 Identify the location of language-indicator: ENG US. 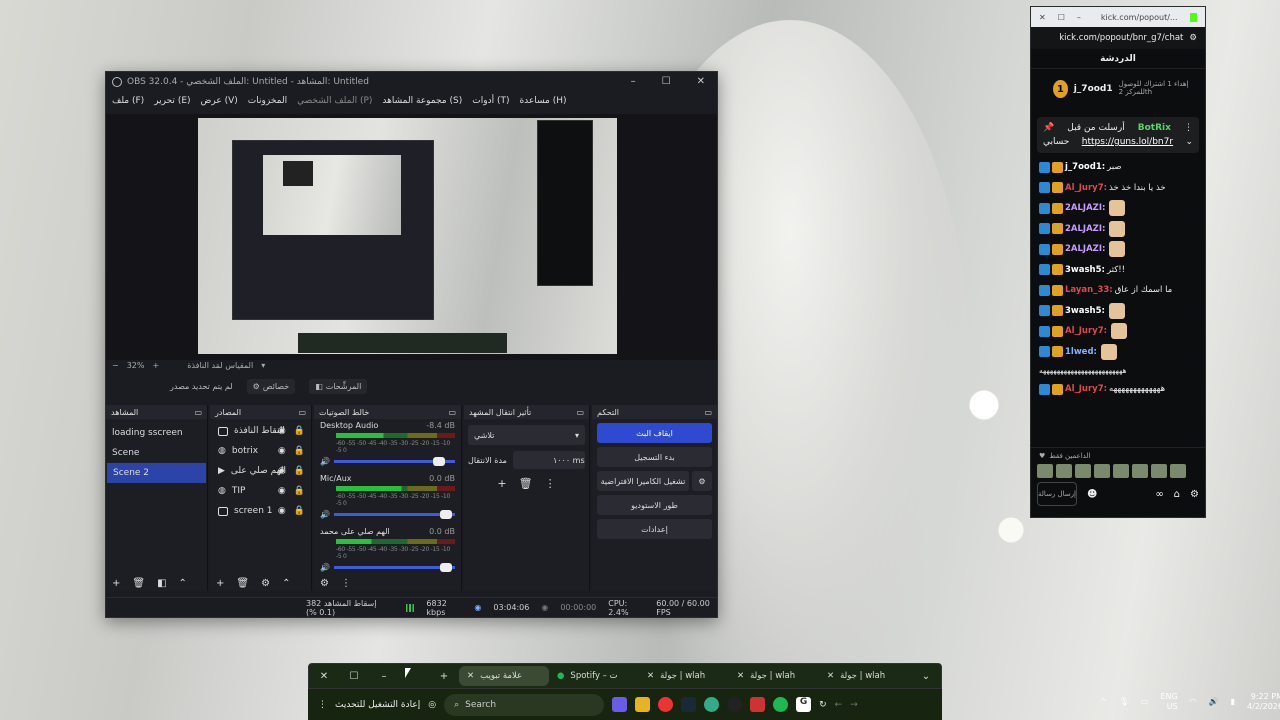
(1168, 701).